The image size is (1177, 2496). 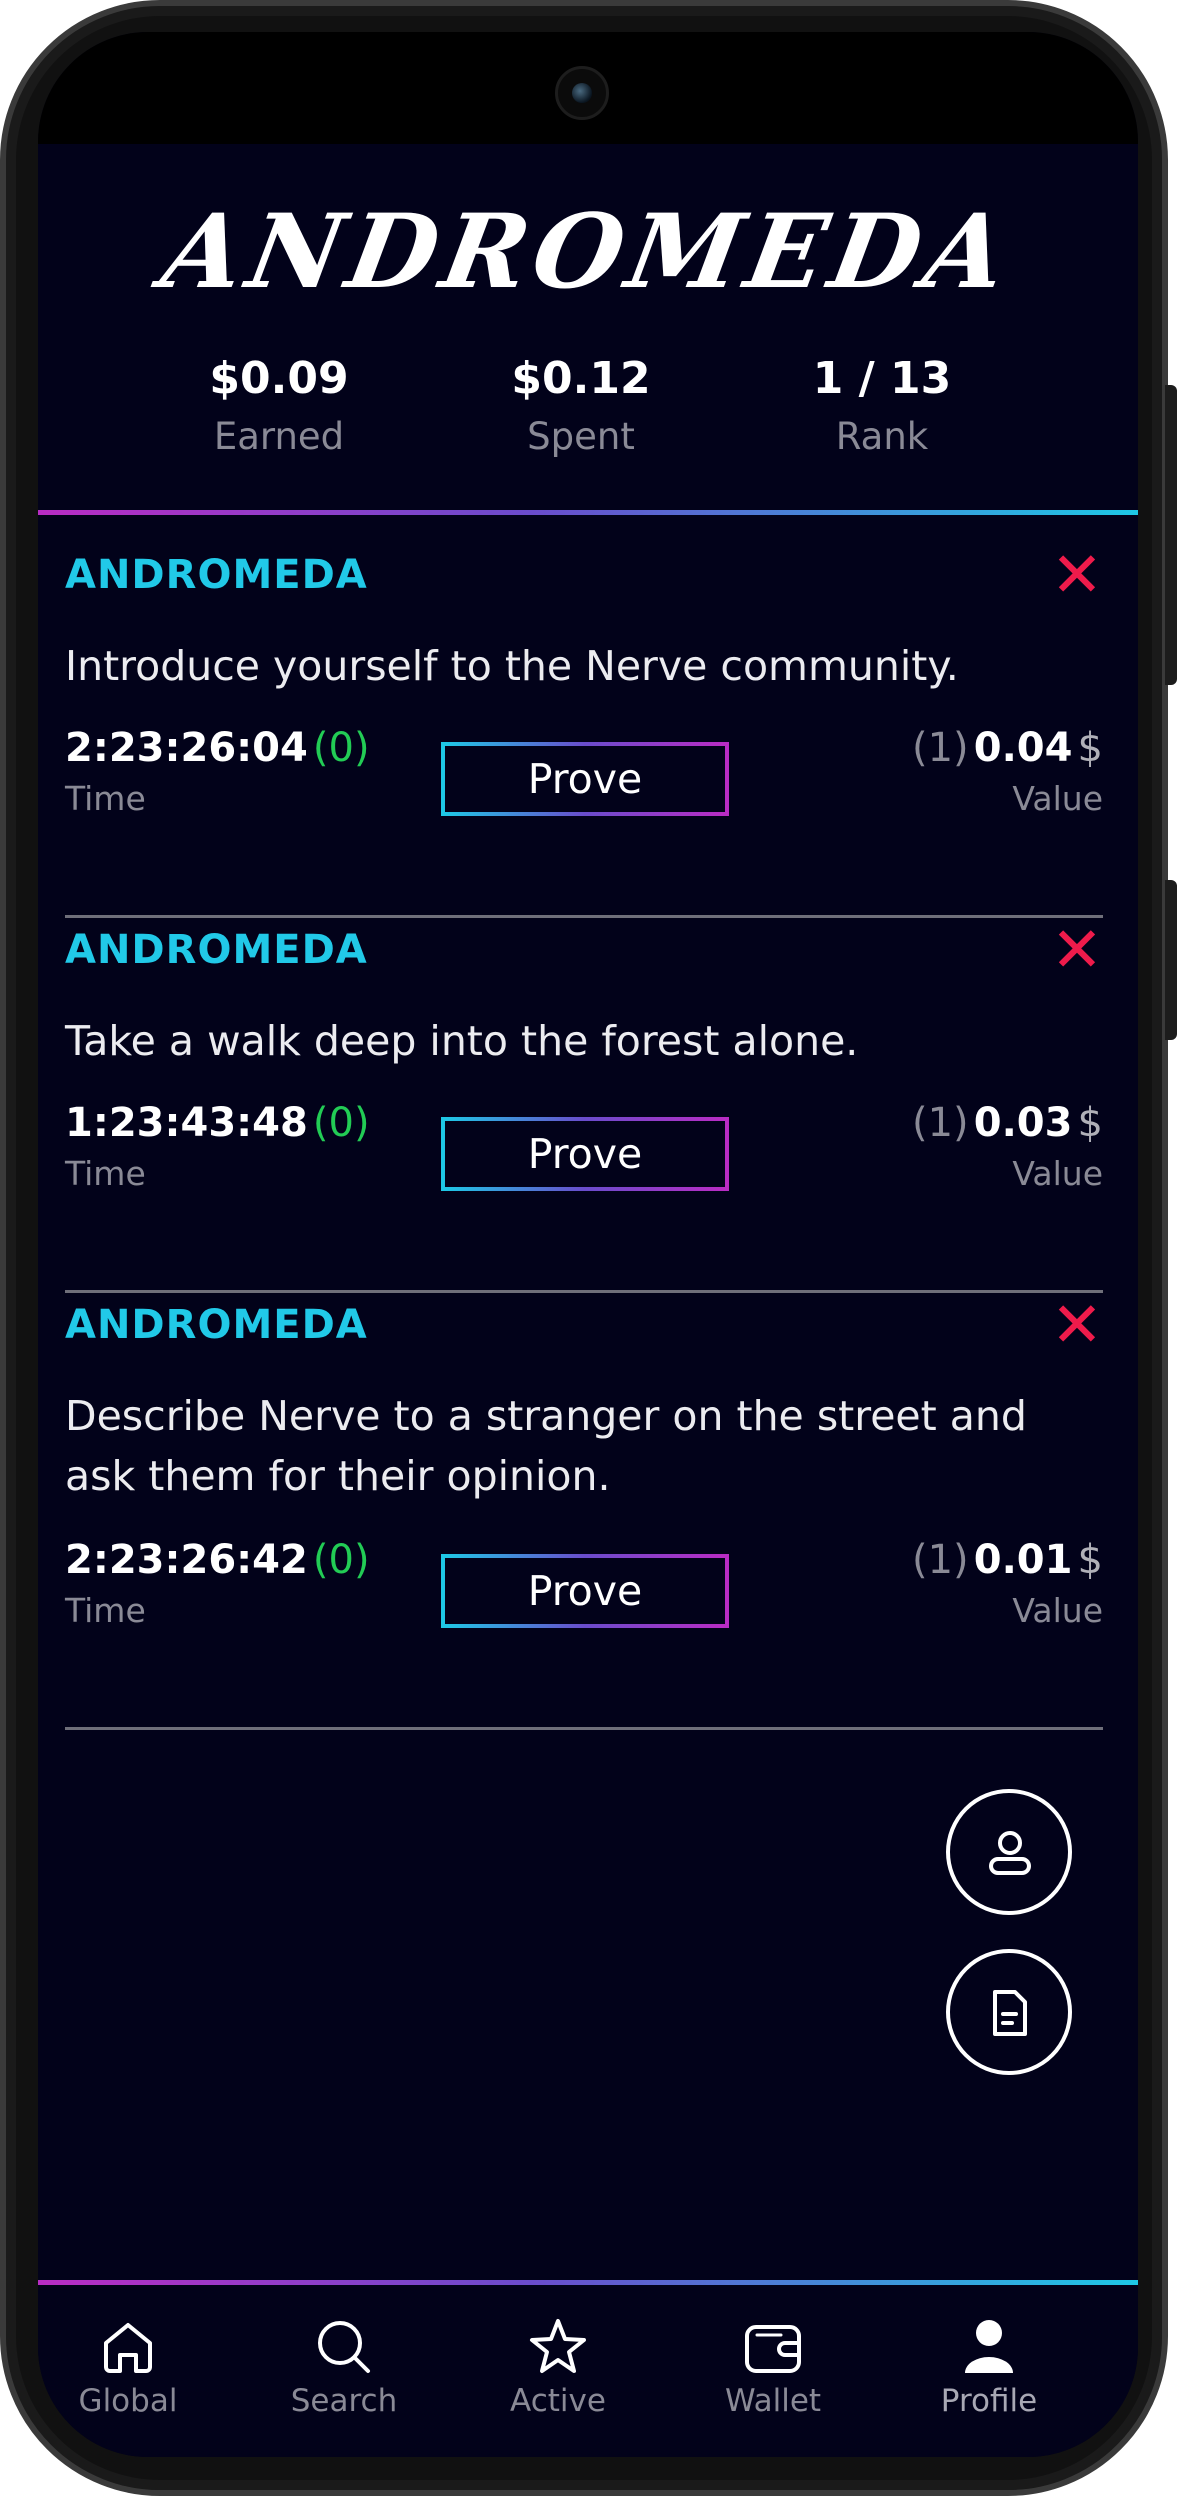 I want to click on time-value: 2:23:26:42, so click(x=186, y=1560).